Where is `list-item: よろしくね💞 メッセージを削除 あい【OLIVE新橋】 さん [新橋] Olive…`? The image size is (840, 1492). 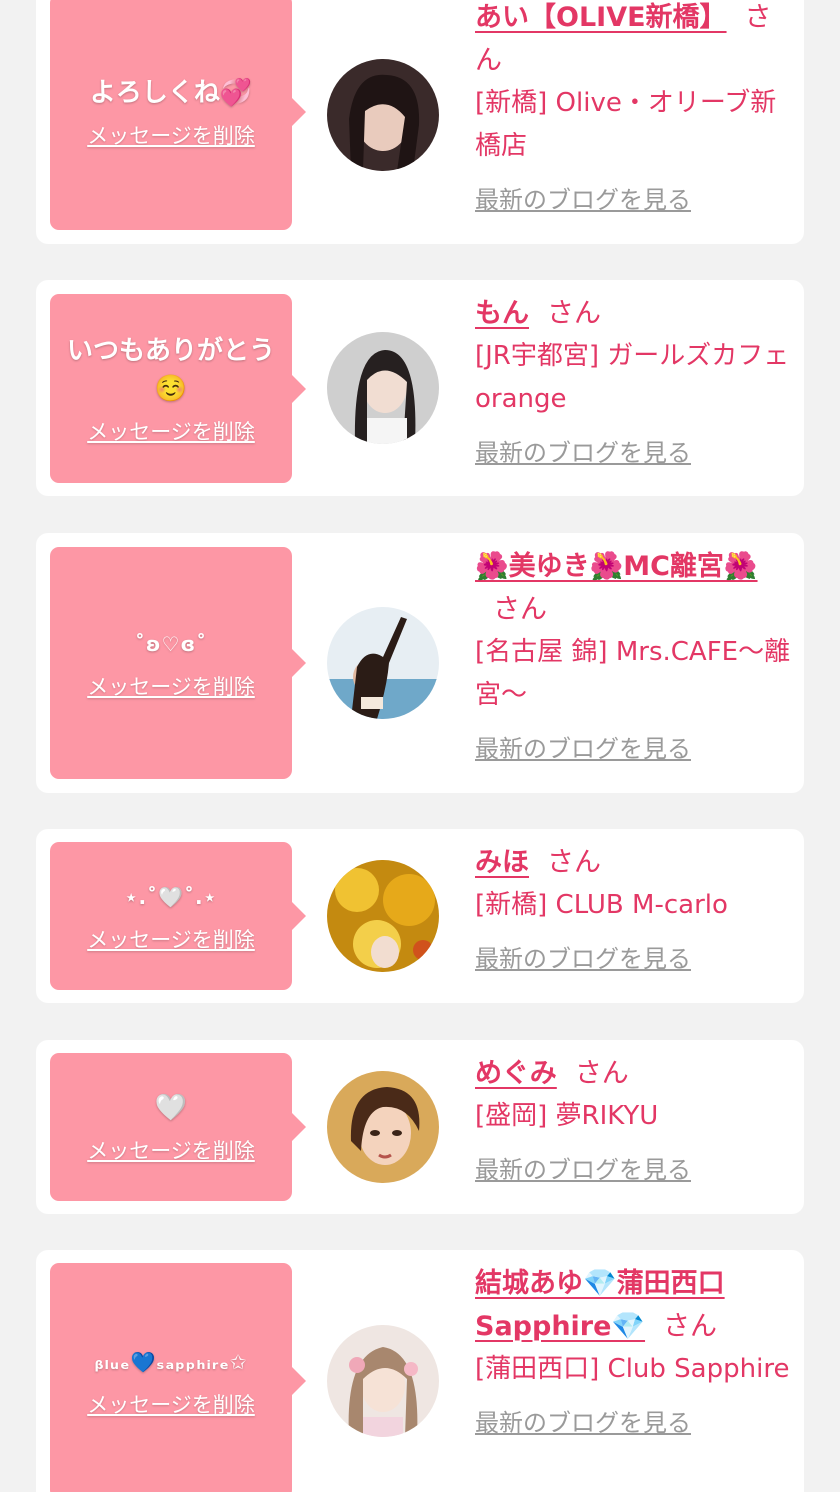 list-item: よろしくね💞 メッセージを削除 あい【OLIVE新橋】 さん [新橋] Olive… is located at coordinates (420, 122).